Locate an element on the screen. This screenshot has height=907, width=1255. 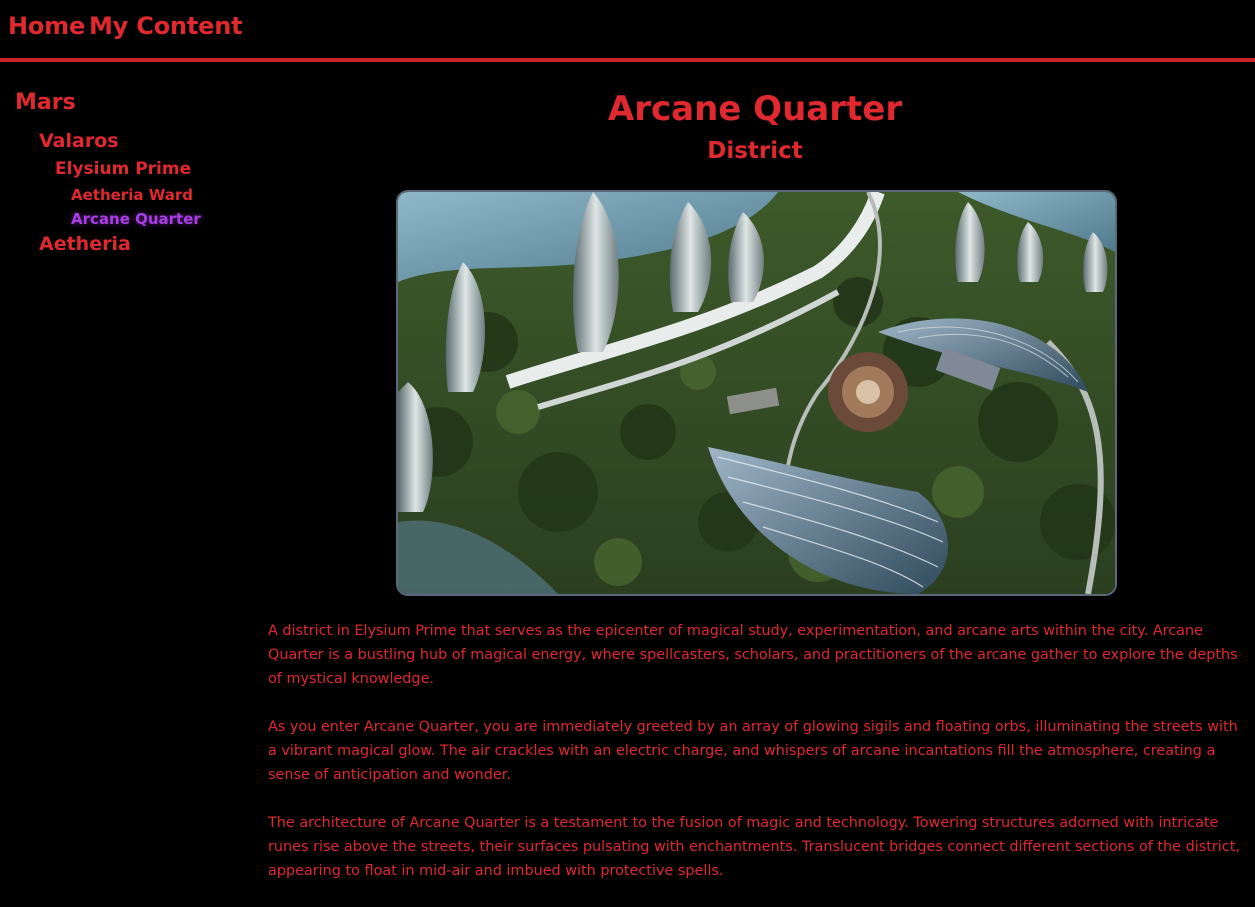
tree-item-mars: Mars is located at coordinates (45, 102).